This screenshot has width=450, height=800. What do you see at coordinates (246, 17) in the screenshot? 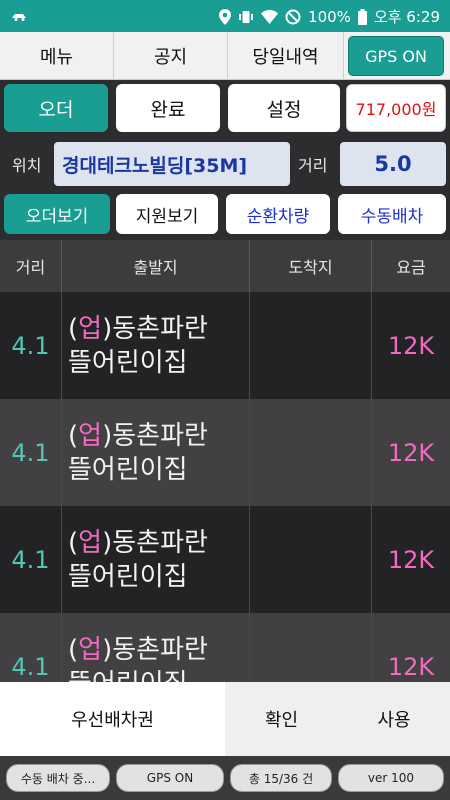
I see `vibrate-icon` at bounding box center [246, 17].